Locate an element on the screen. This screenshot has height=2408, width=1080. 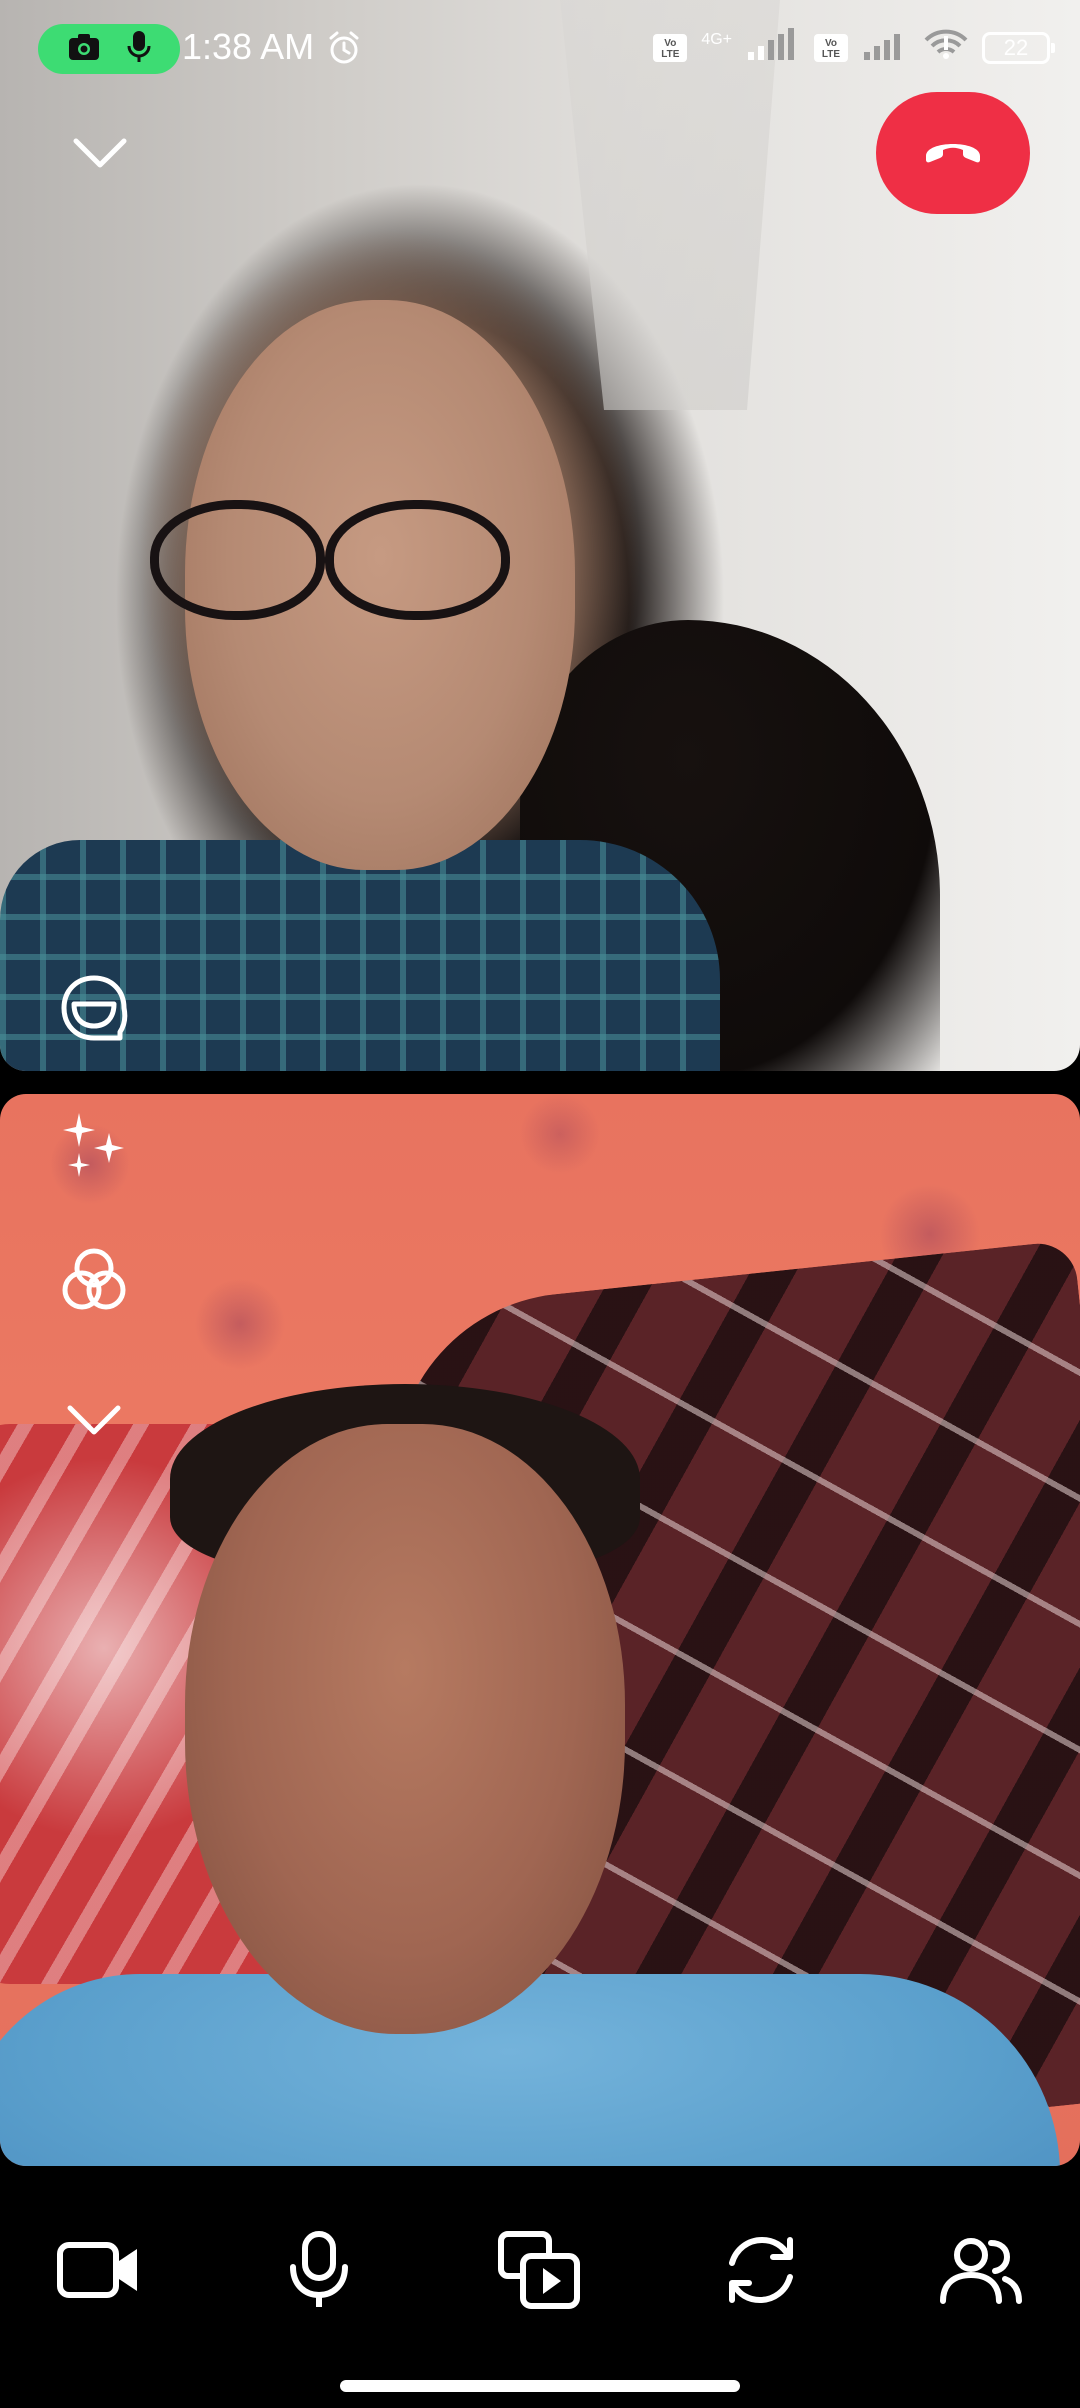
flip-camera-icon is located at coordinates (761, 2272).